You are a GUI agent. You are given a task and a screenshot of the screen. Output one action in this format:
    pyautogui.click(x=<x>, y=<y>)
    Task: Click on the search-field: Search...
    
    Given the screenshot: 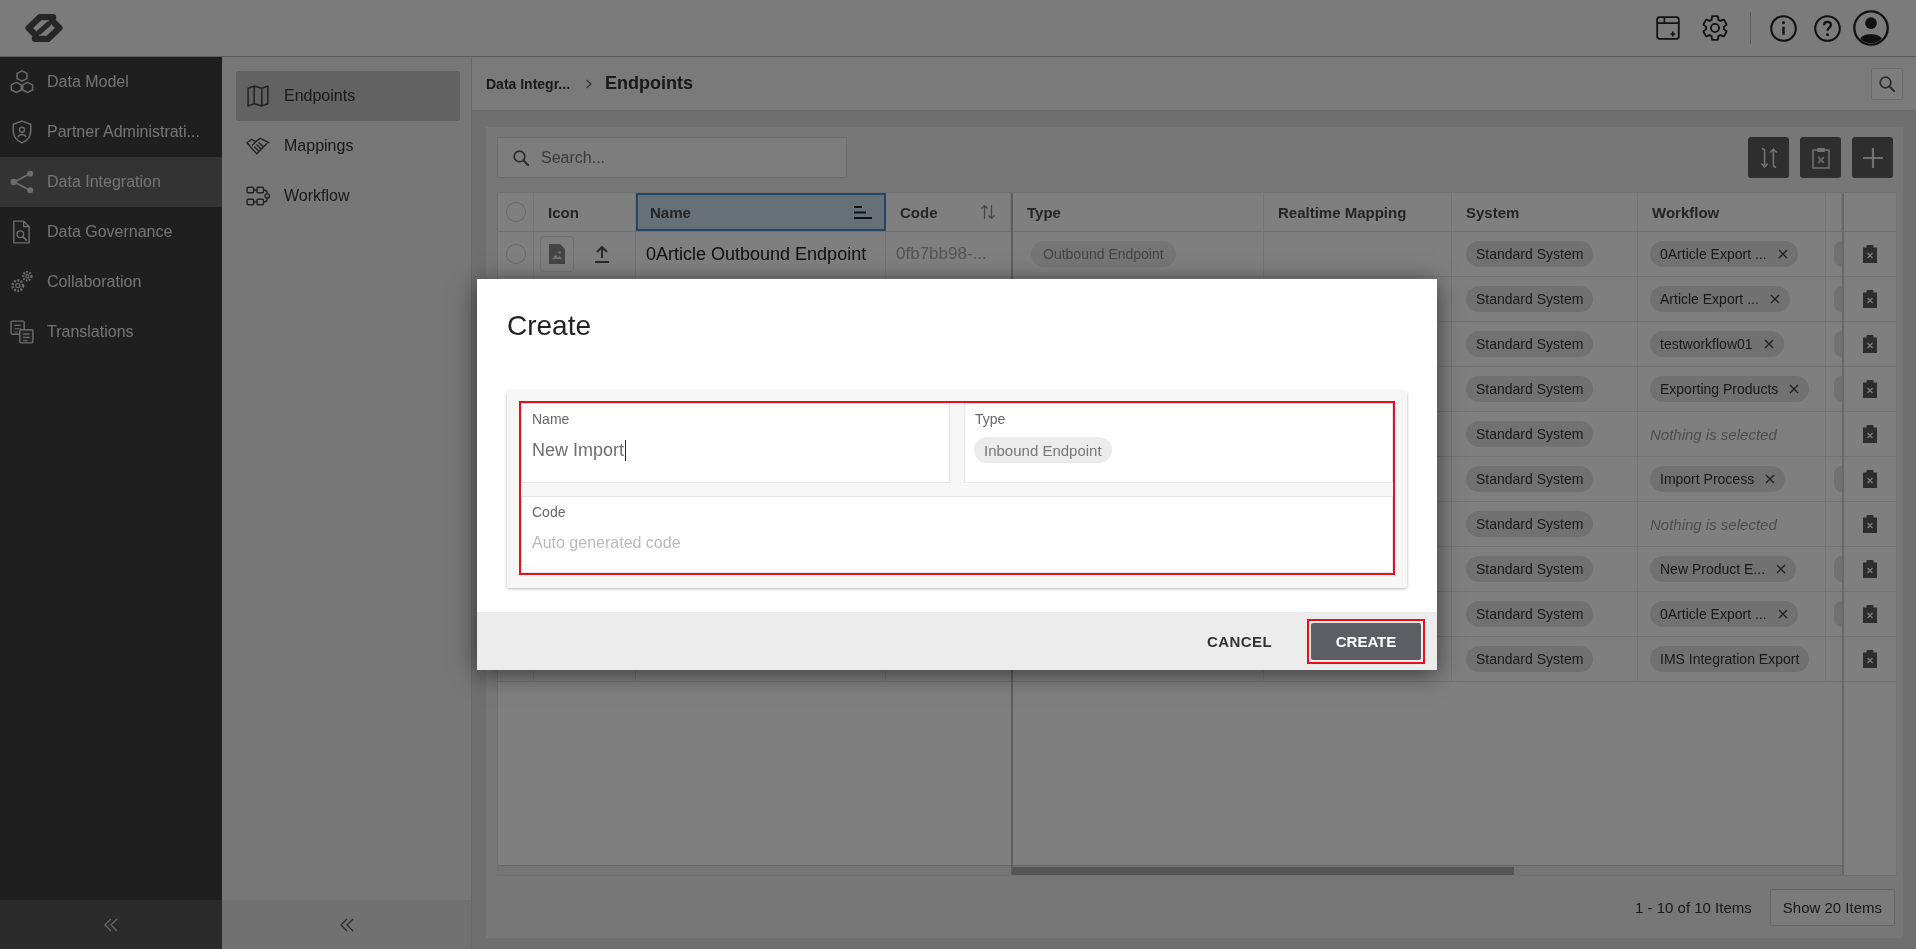 What is the action you would take?
    pyautogui.click(x=672, y=157)
    